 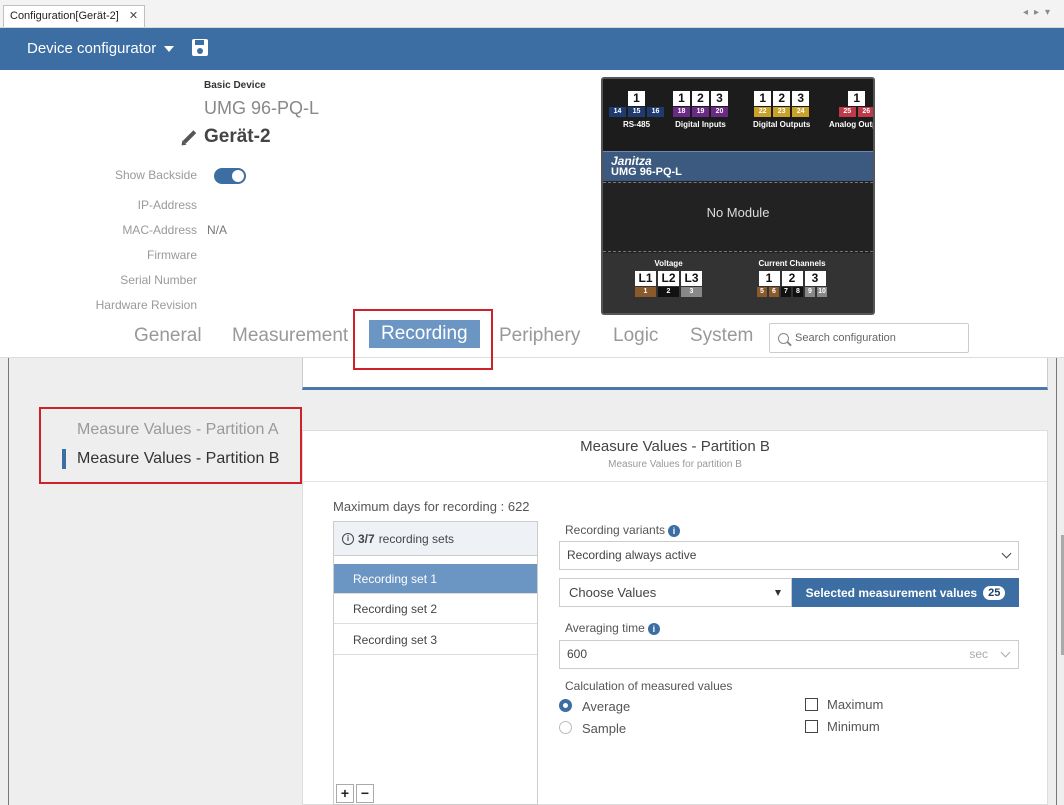 What do you see at coordinates (738, 217) in the screenshot?
I see `no-module-slot: No Module` at bounding box center [738, 217].